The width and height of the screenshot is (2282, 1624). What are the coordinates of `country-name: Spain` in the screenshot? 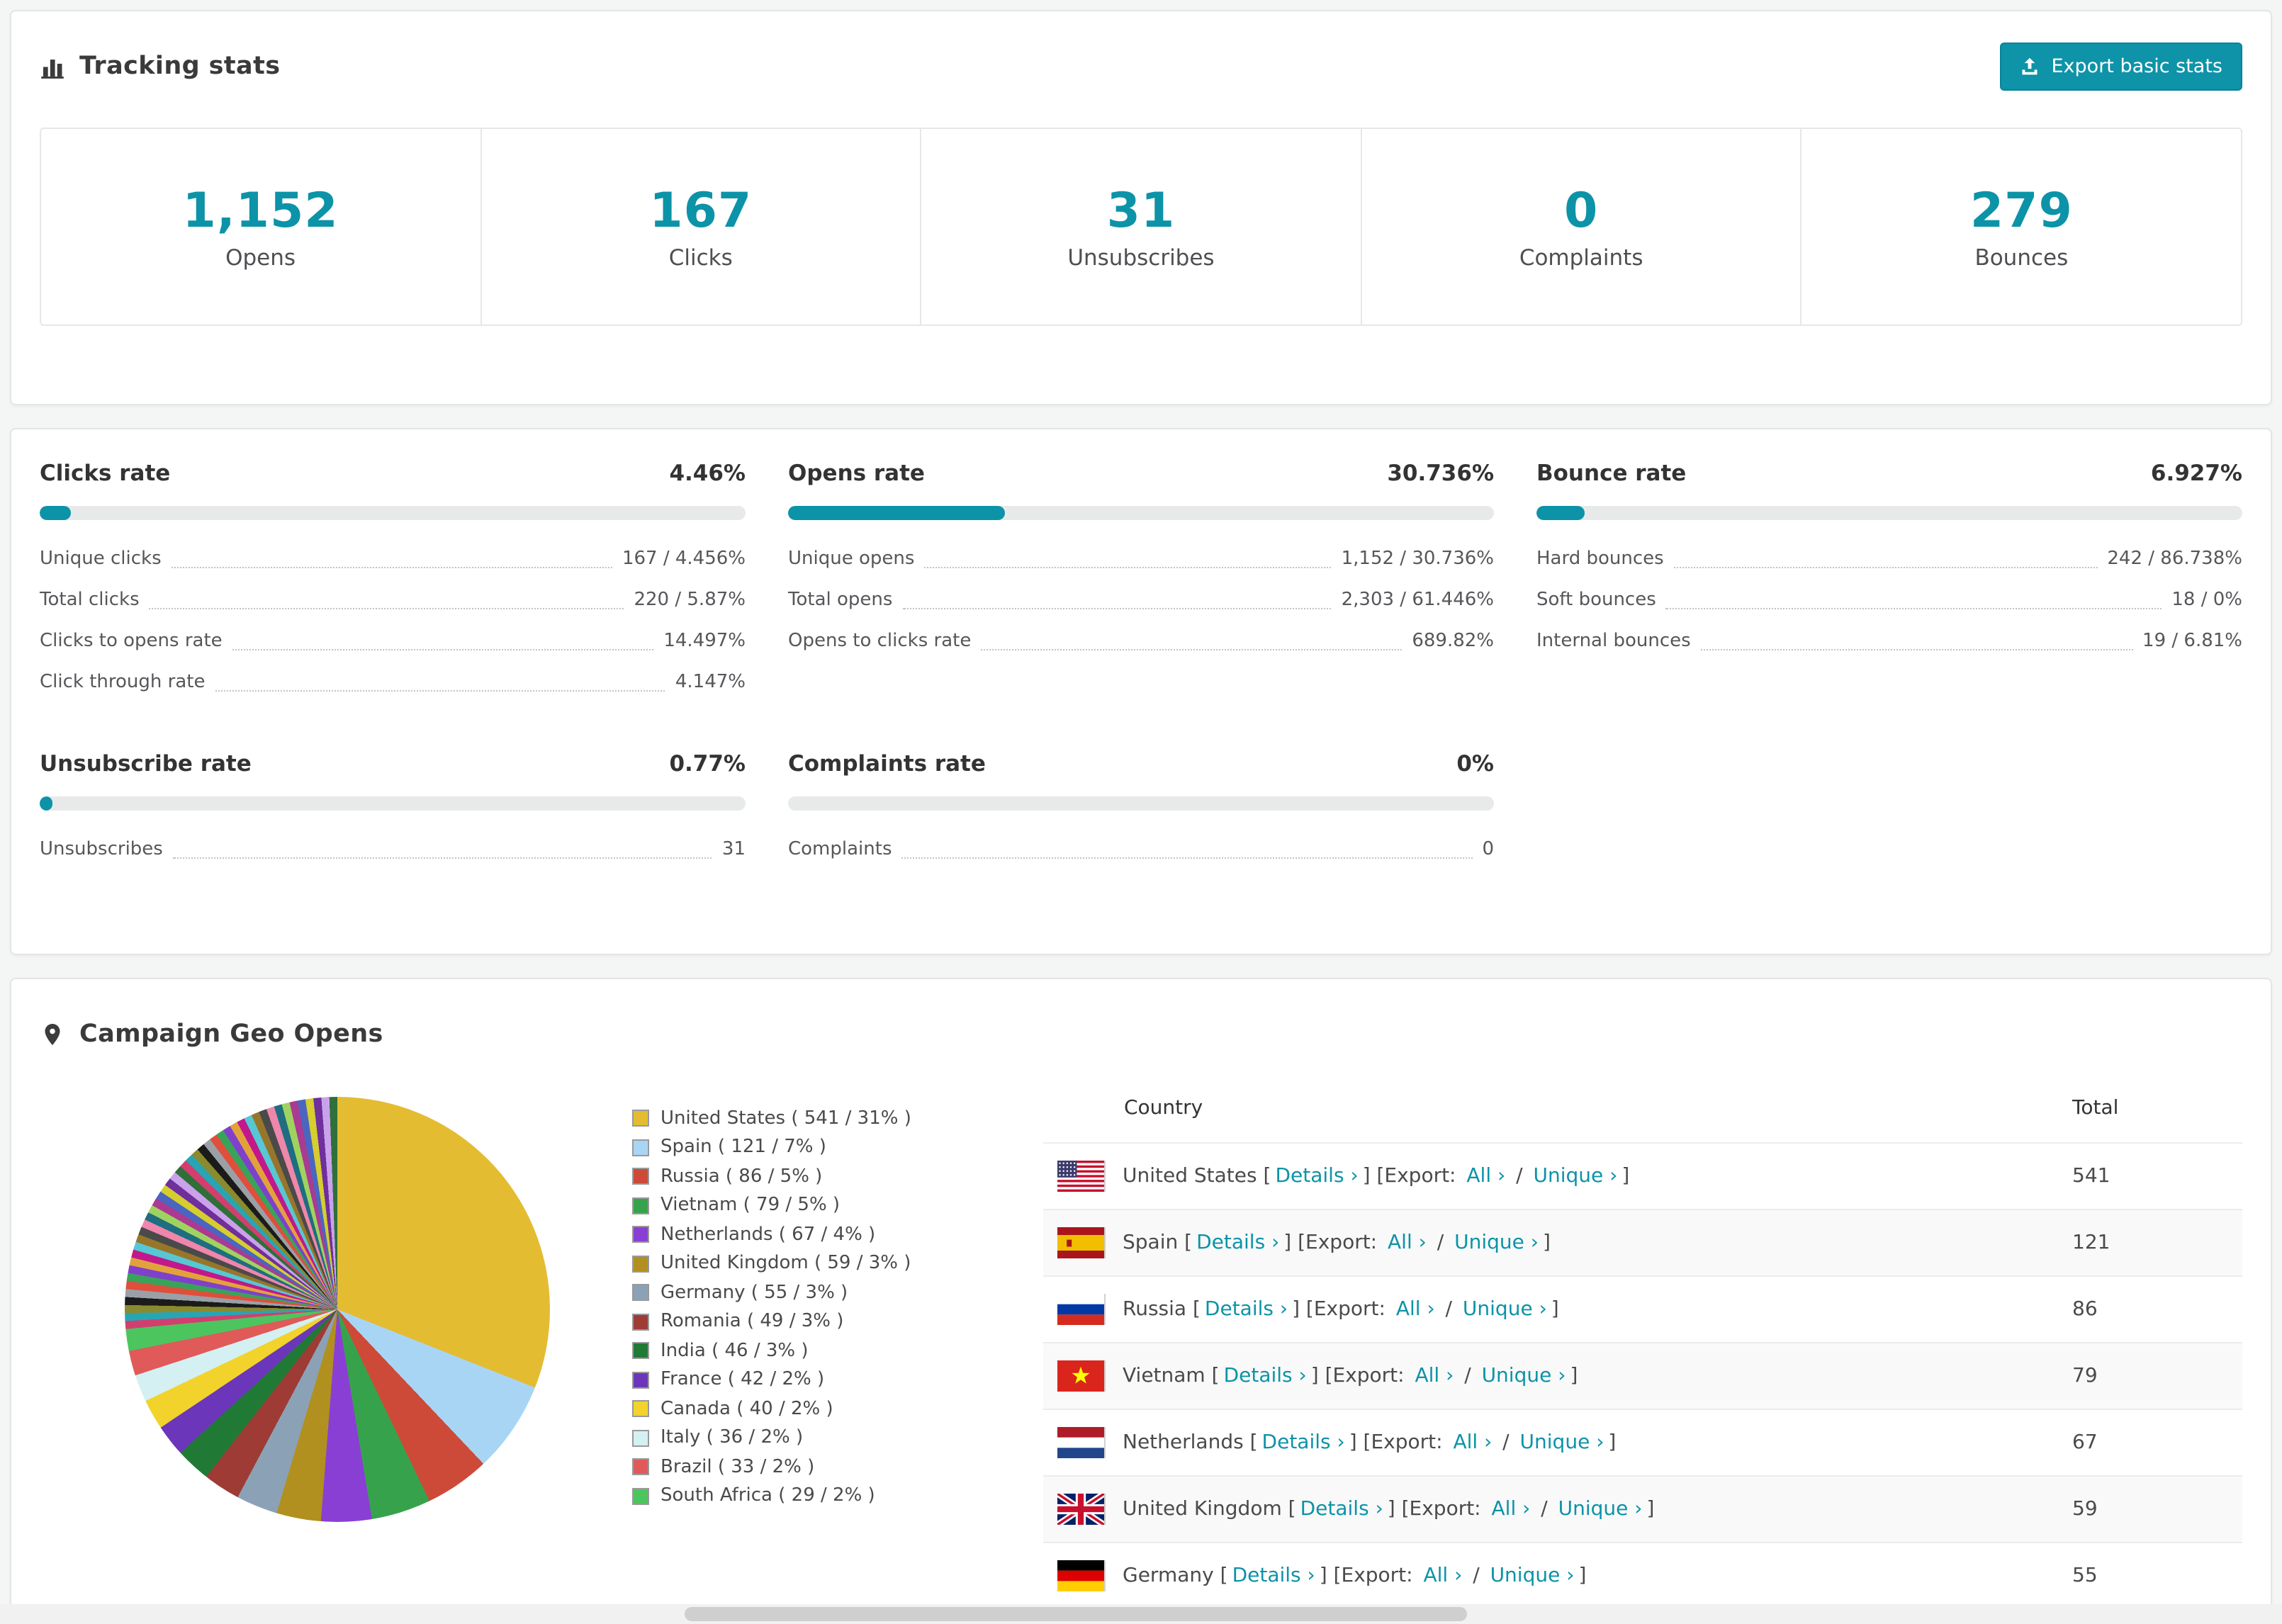 It's located at (1151, 1243).